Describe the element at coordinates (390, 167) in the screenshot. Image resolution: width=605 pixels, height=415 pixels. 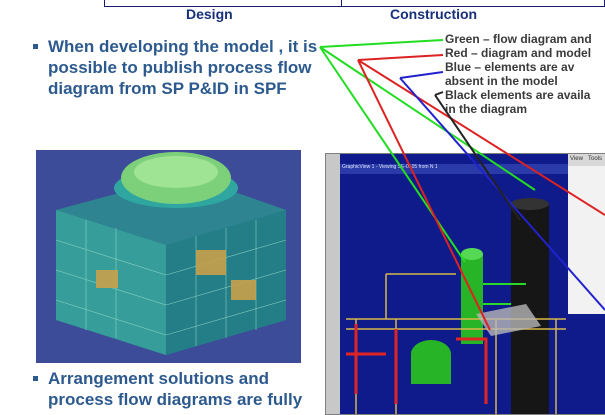
I see `viewer-title: GraphicView 1 - Viewing SE-0105 from N 1` at that location.